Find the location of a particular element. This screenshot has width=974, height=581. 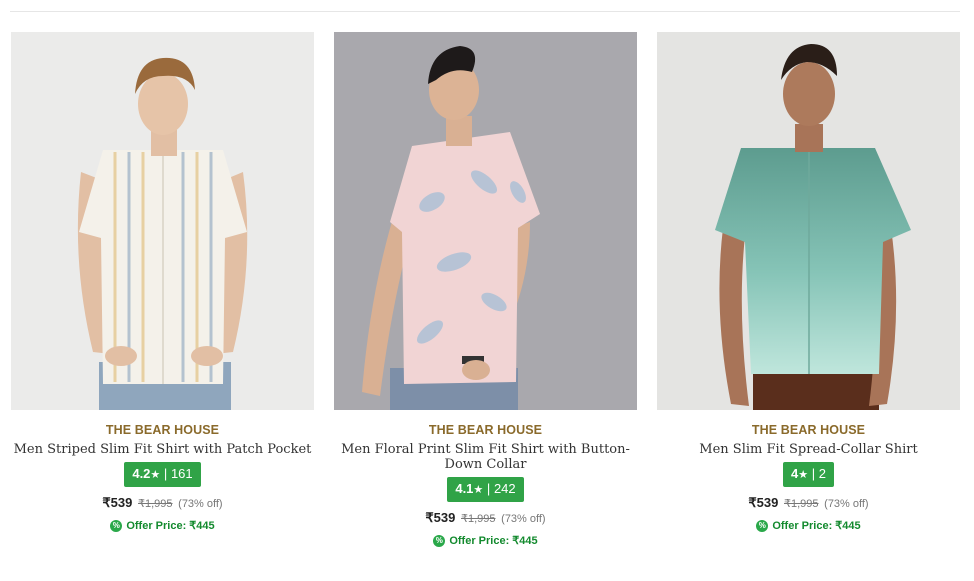

rating-badge: 4.2★ | 161 is located at coordinates (162, 474).